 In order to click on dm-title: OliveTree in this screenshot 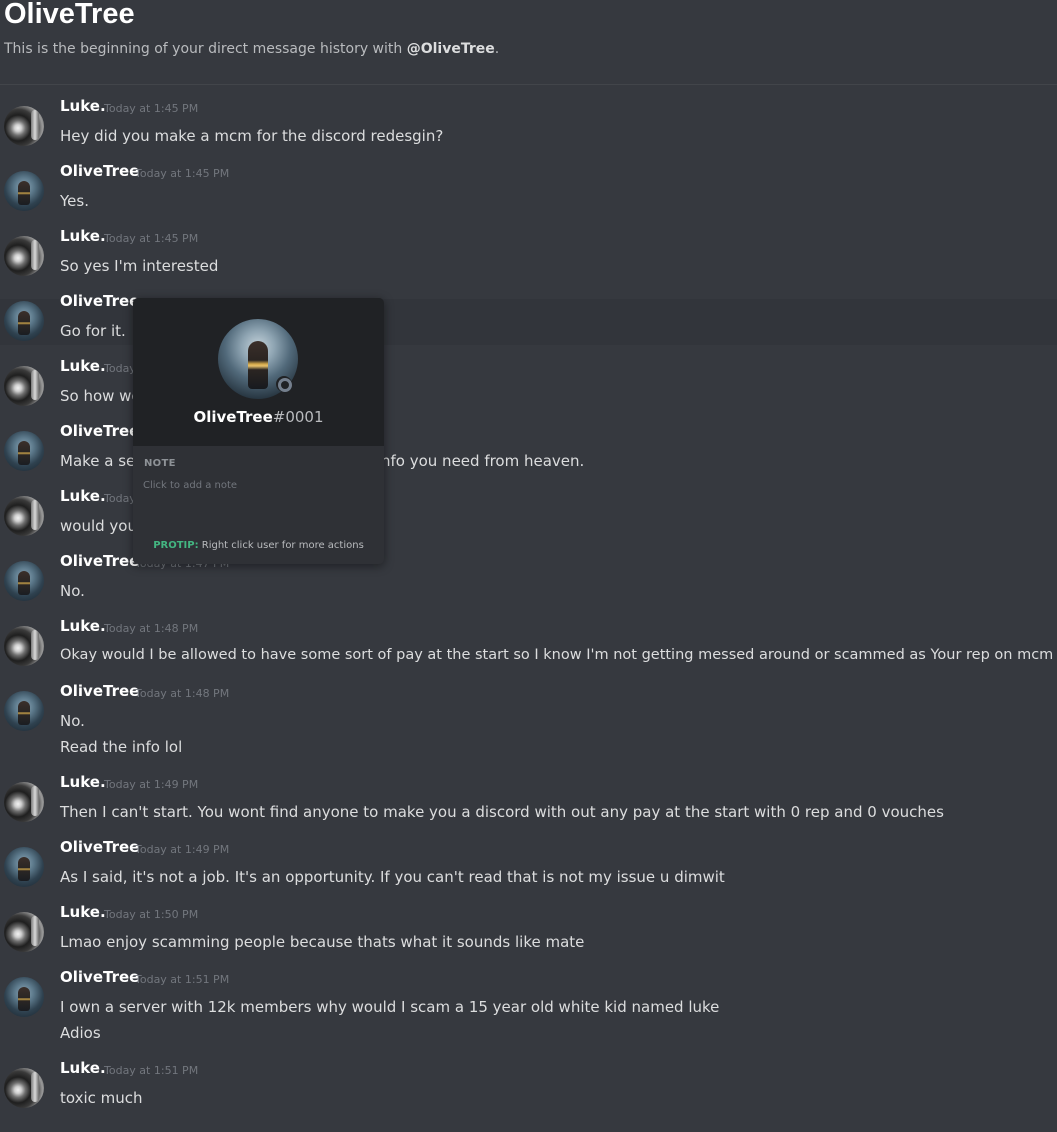, I will do `click(69, 15)`.